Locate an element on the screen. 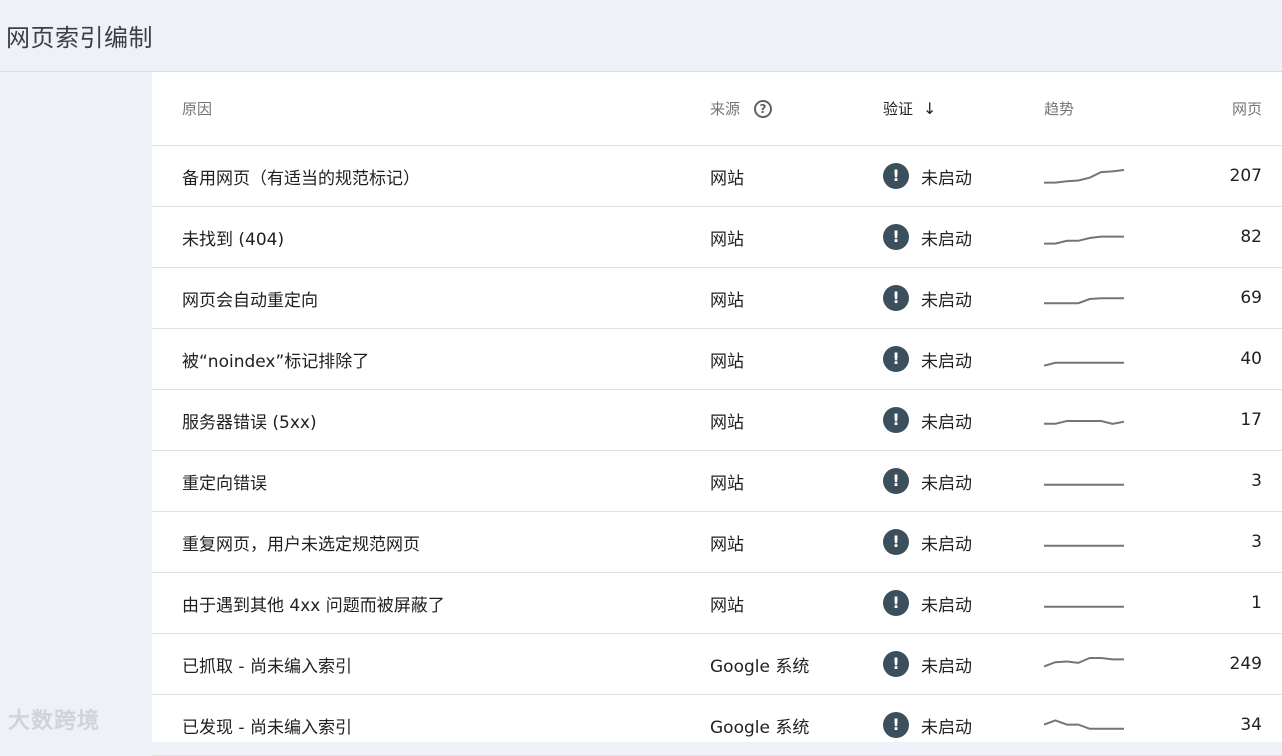 This screenshot has height=756, width=1282. column-header-source: 来源 ? is located at coordinates (741, 108).